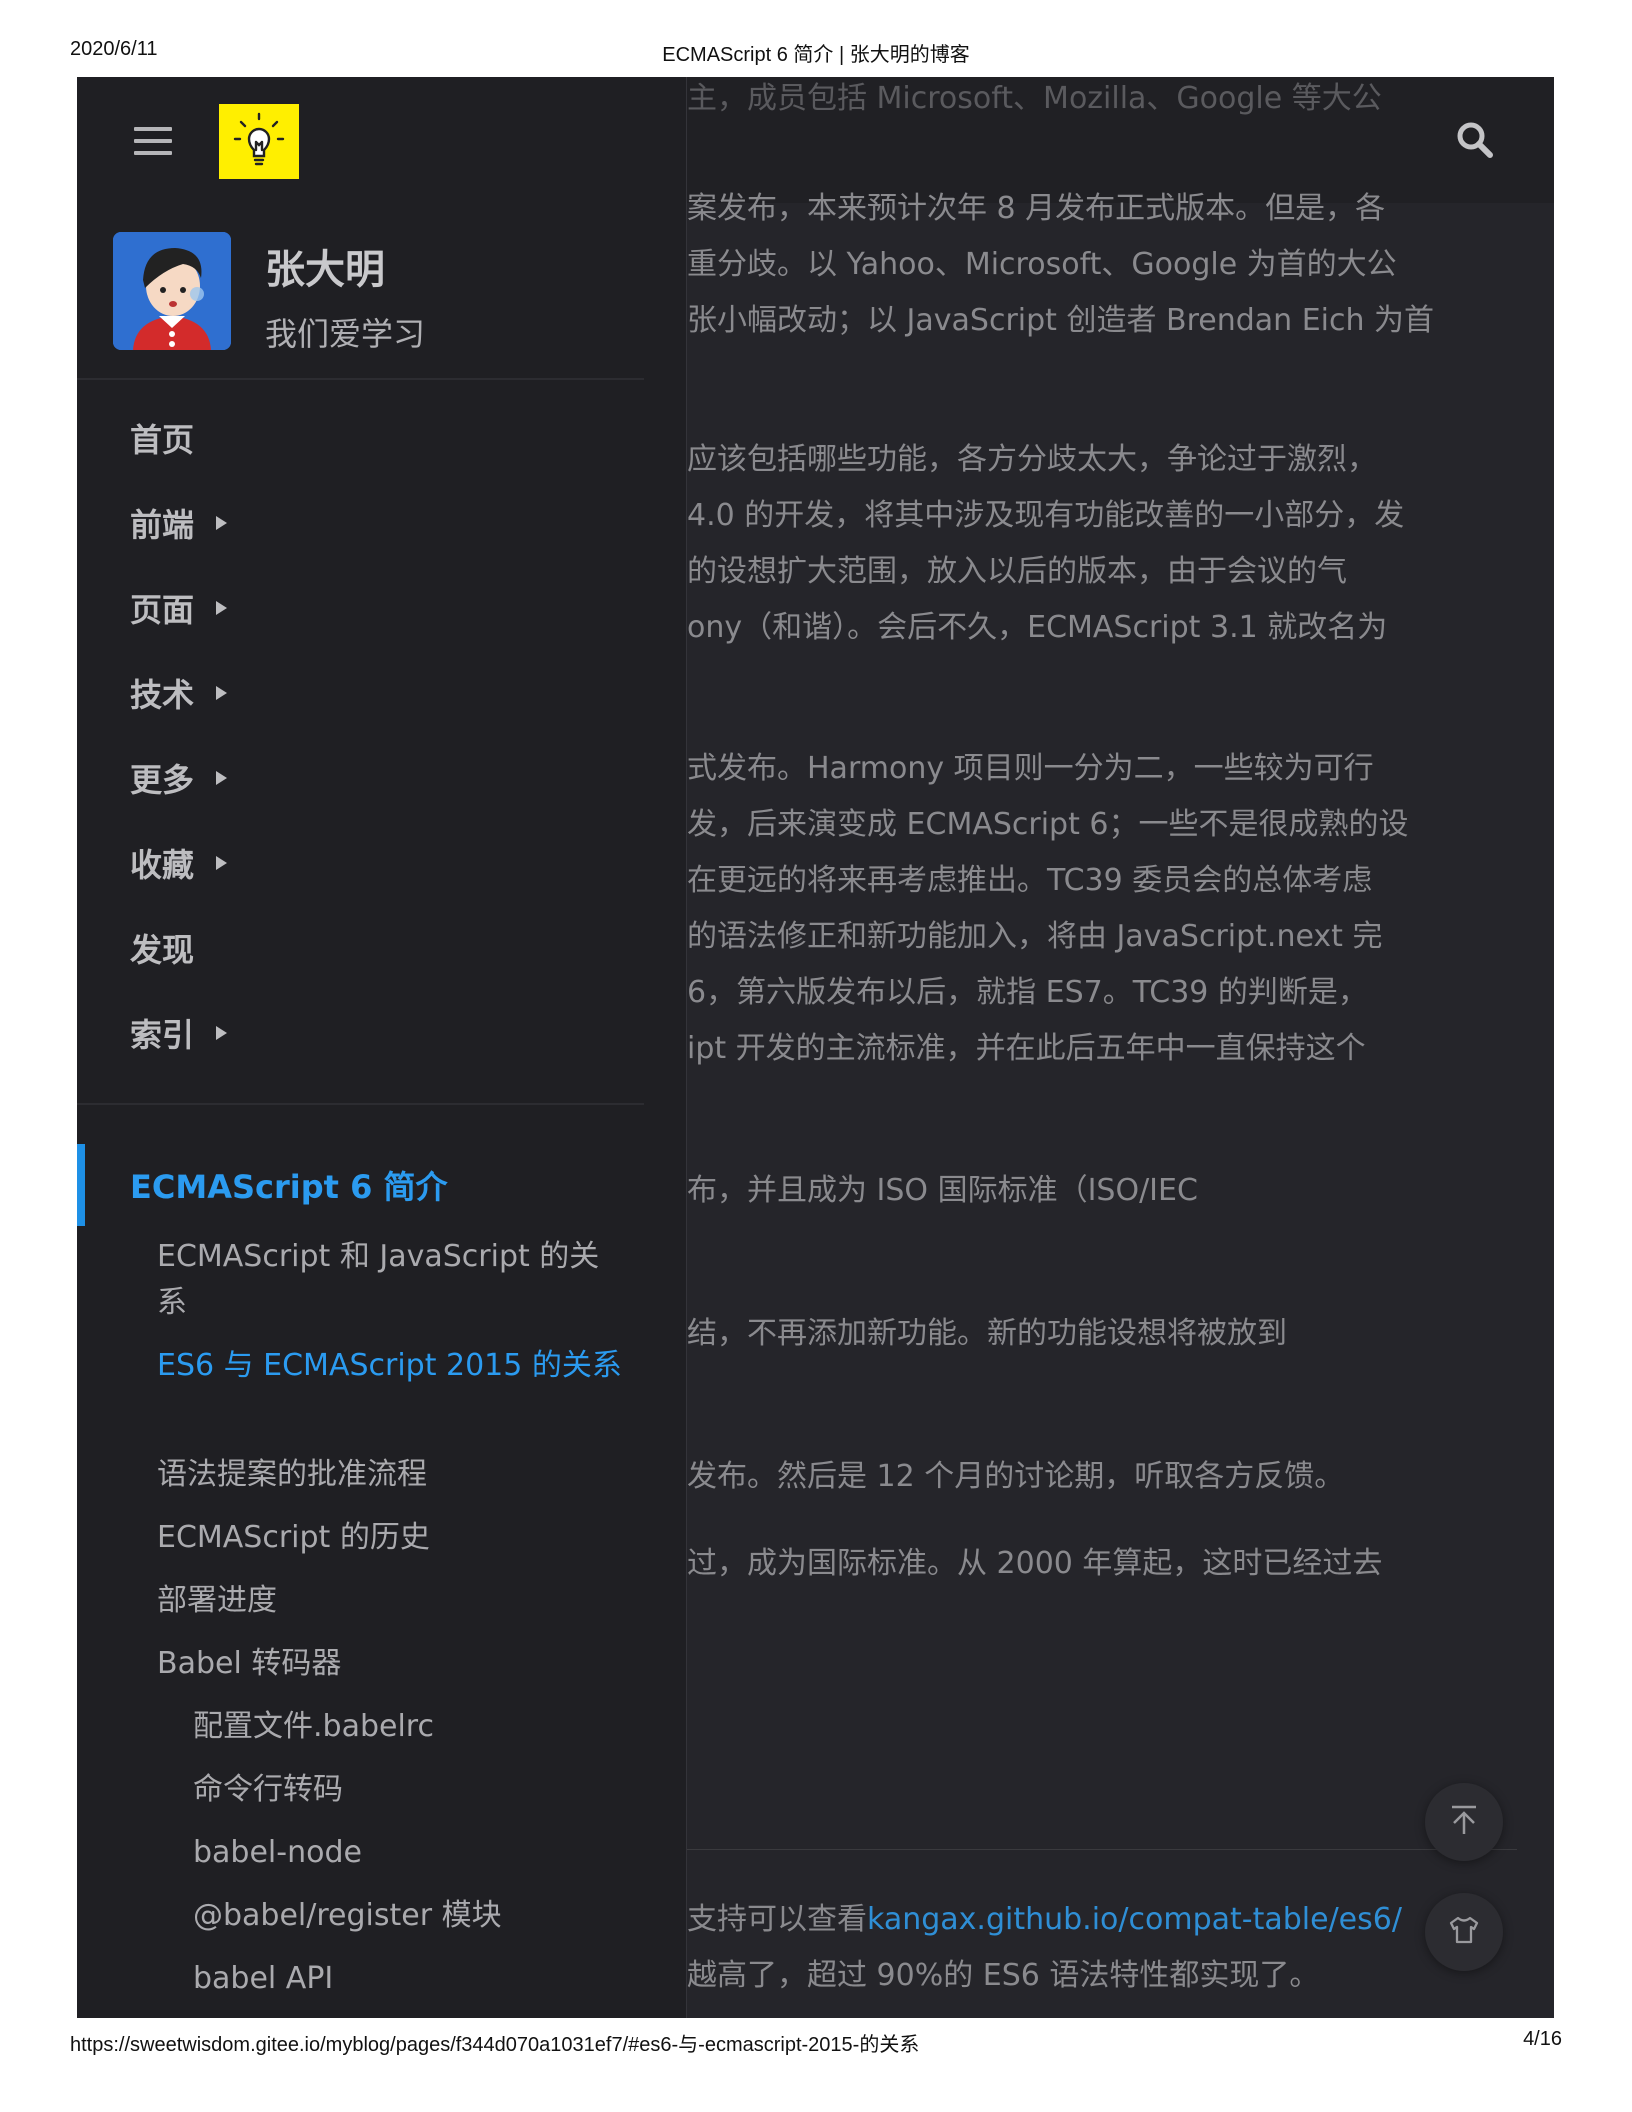  I want to click on toc-item: 部署进度, so click(217, 1601).